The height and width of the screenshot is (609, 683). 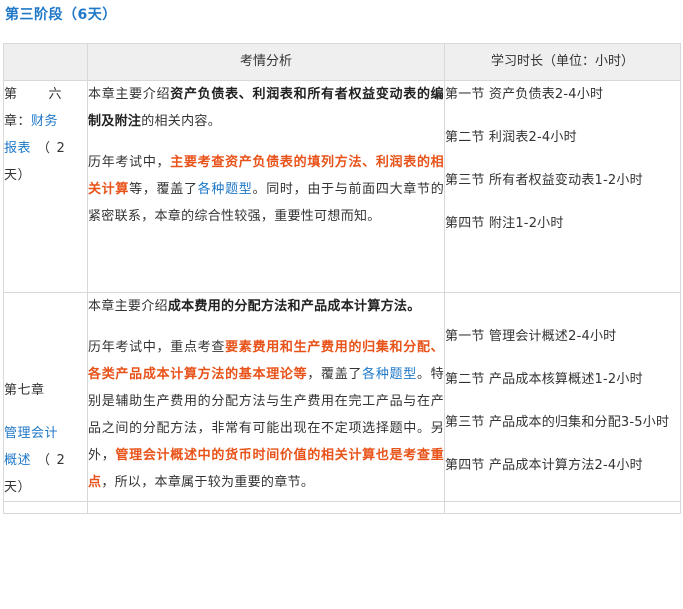 I want to click on table-header-row: 考情分析 学习时长（单位：小时）, so click(x=342, y=62).